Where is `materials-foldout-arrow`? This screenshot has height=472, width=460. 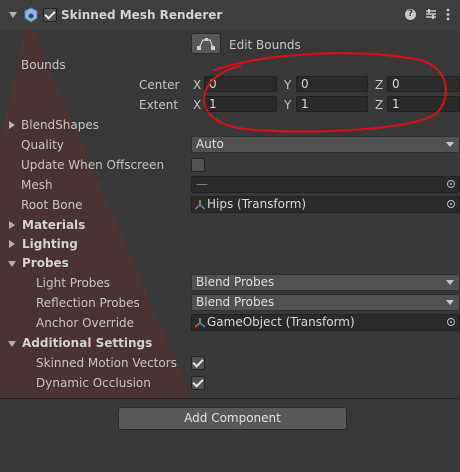 materials-foldout-arrow is located at coordinates (12, 225).